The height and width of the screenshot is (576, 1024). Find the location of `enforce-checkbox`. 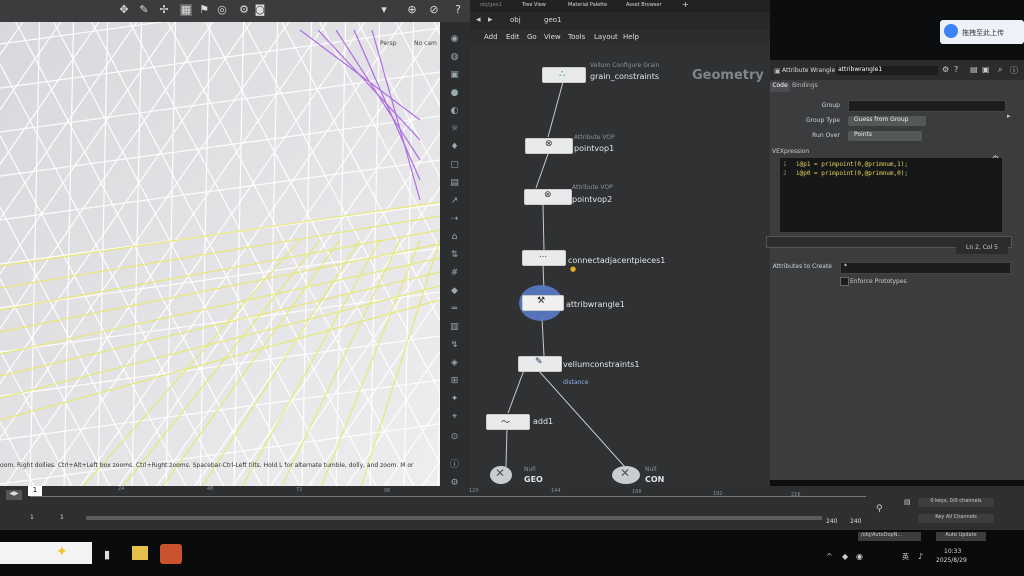

enforce-checkbox is located at coordinates (844, 281).